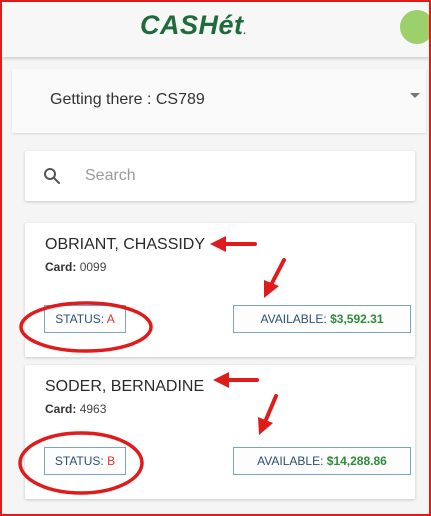 This screenshot has height=516, width=431. Describe the element at coordinates (110, 319) in the screenshot. I see `status-value: A` at that location.